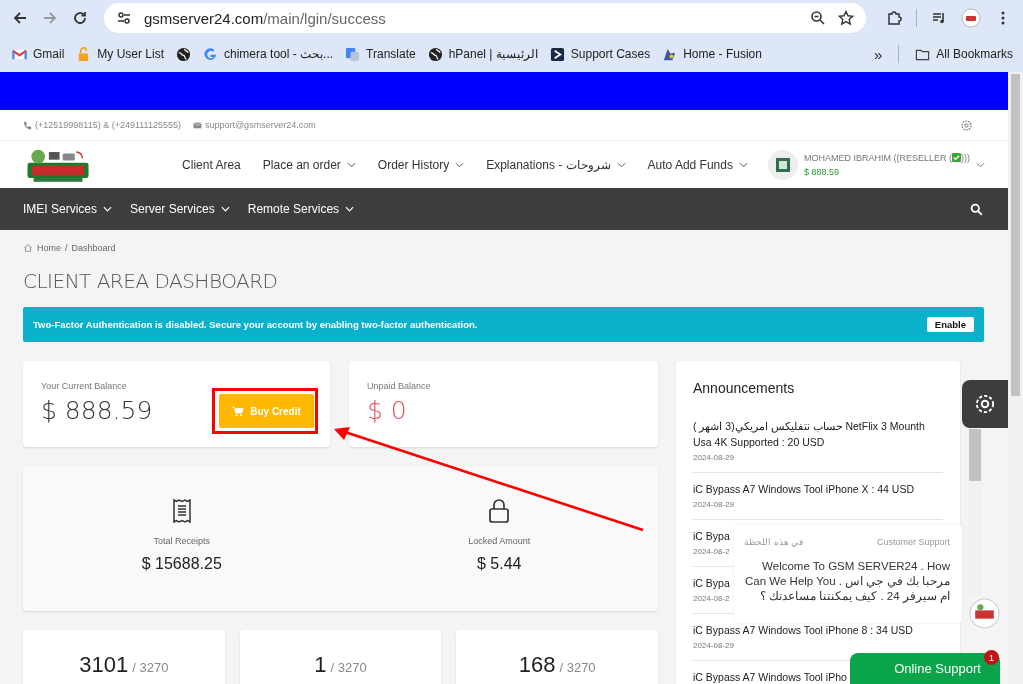  What do you see at coordinates (670, 54) in the screenshot?
I see `mountain-icon` at bounding box center [670, 54].